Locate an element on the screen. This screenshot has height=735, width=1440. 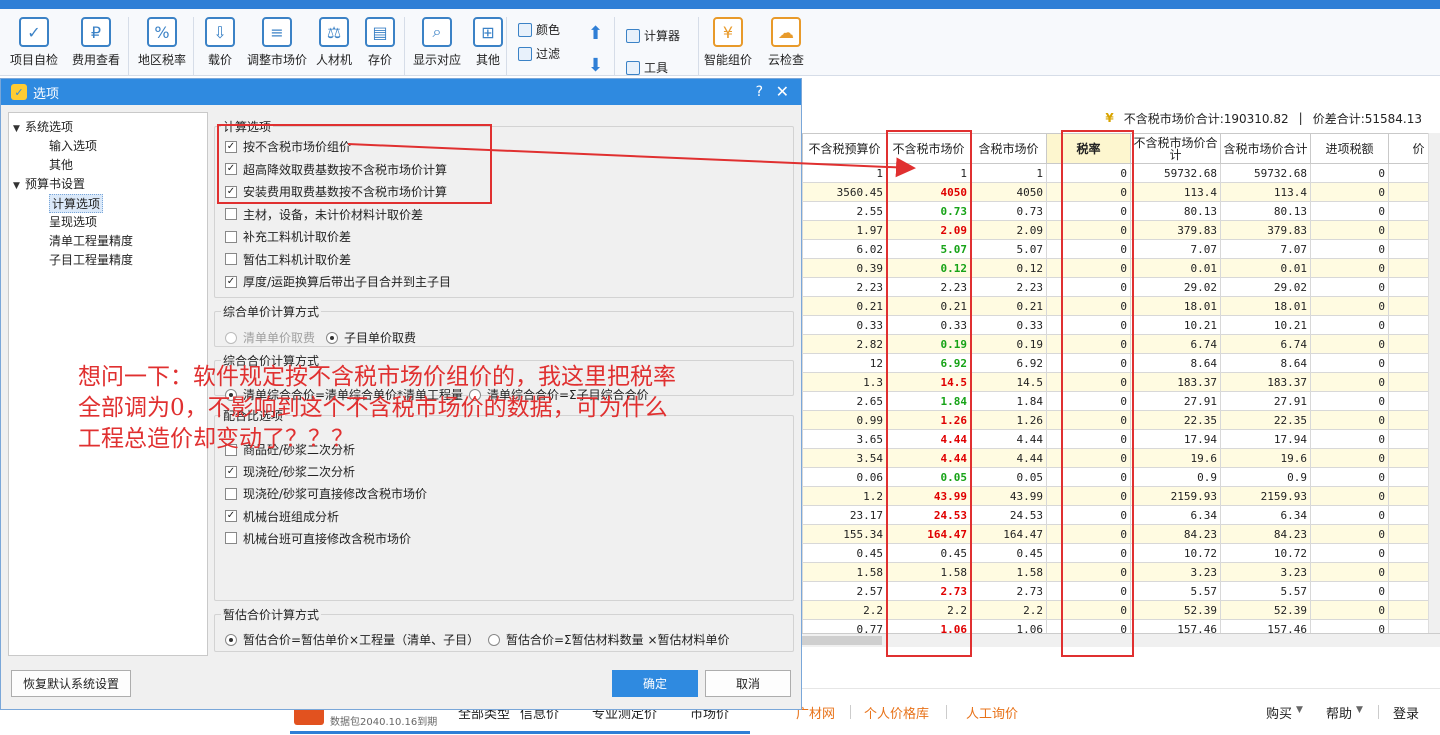
table-cell: 0.39 is located at coordinates (844, 268).